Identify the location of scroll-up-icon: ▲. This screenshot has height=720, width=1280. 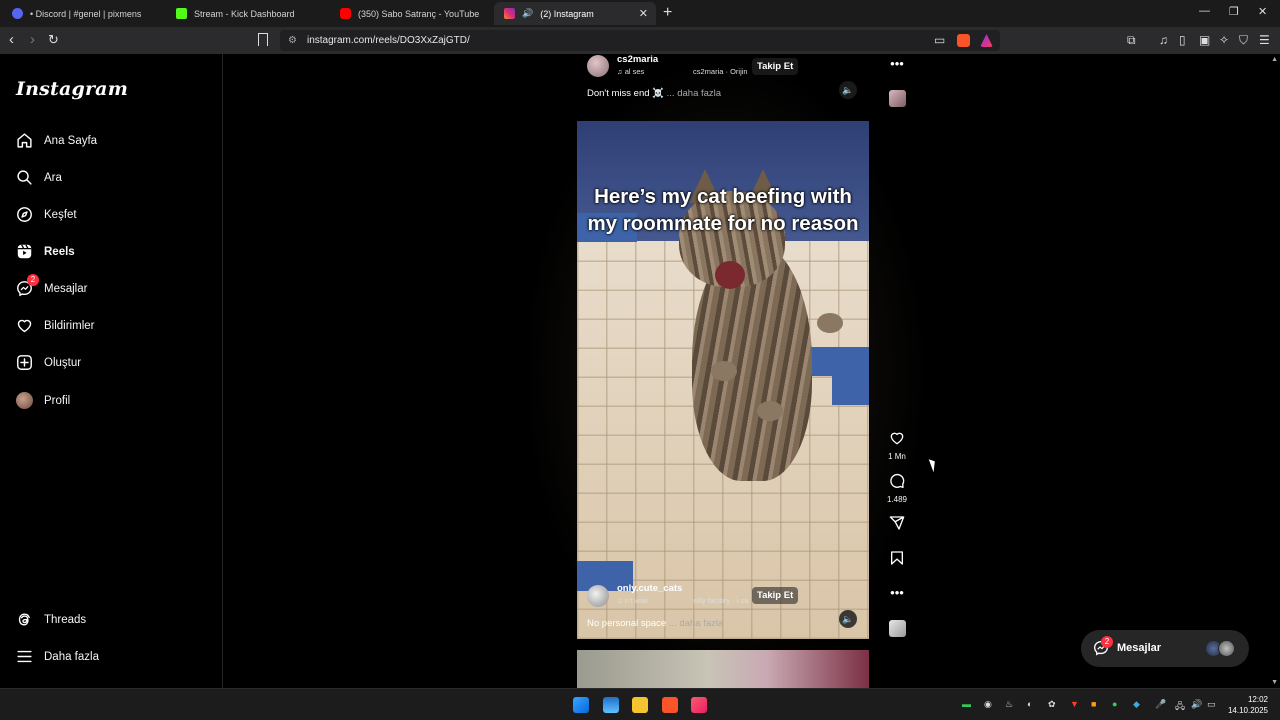
(1274, 59).